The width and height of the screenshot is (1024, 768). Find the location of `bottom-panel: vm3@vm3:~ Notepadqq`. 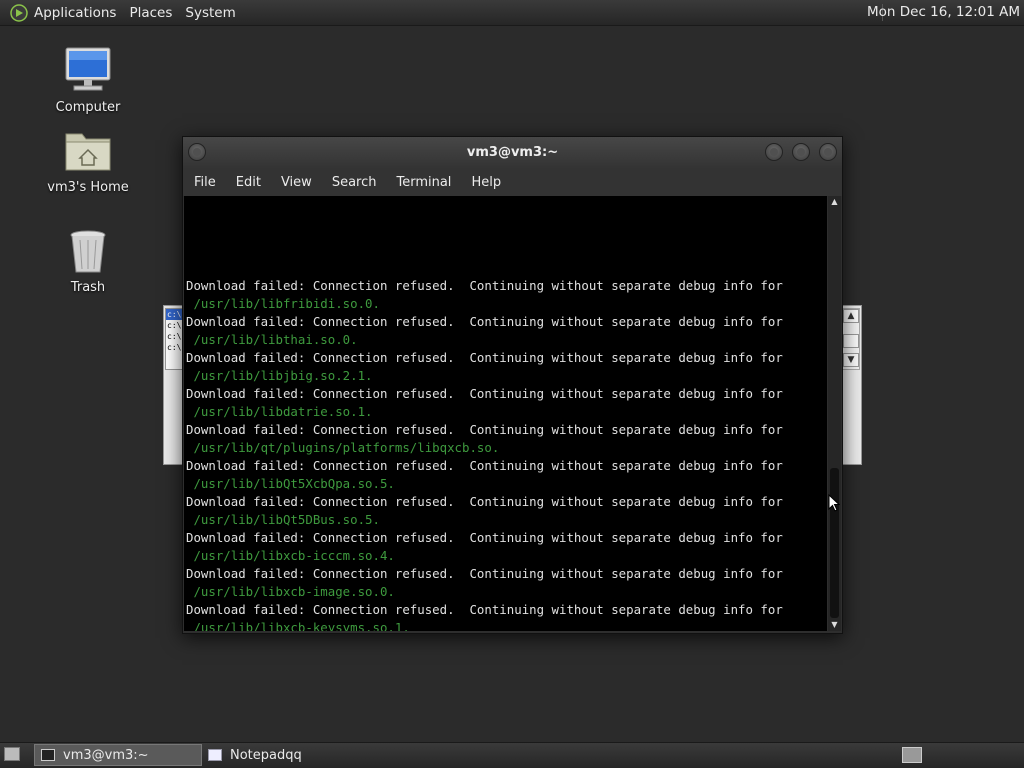

bottom-panel: vm3@vm3:~ Notepadqq is located at coordinates (512, 755).